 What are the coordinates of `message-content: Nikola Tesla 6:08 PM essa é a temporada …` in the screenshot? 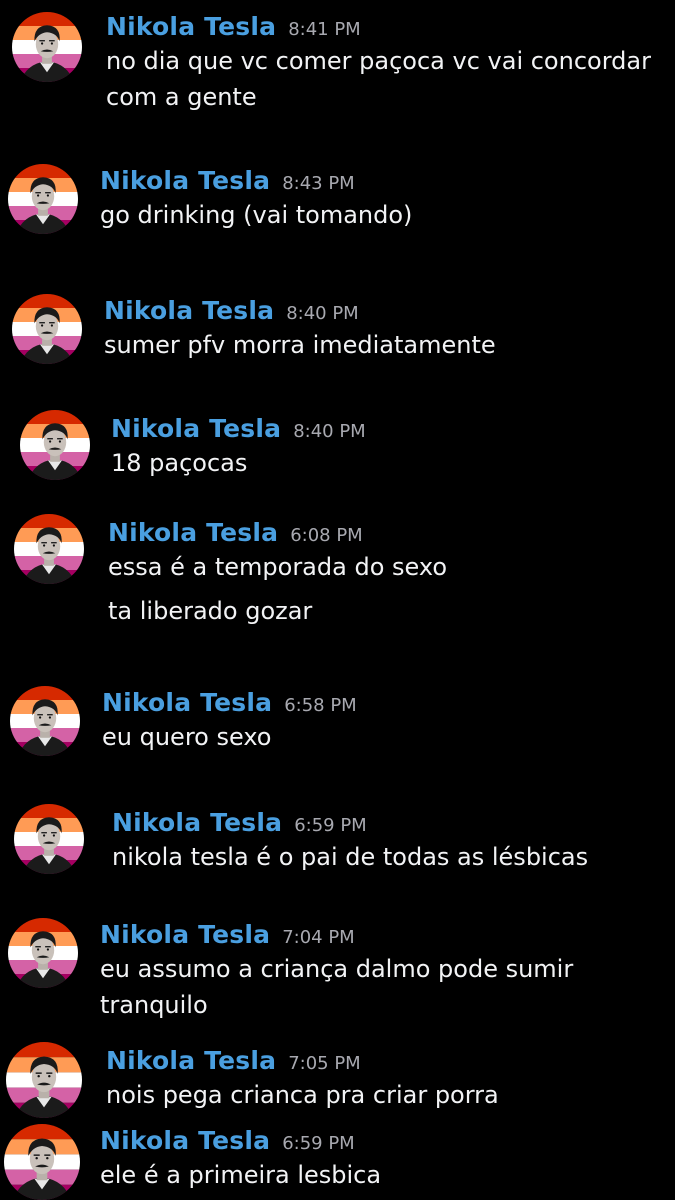 It's located at (391, 573).